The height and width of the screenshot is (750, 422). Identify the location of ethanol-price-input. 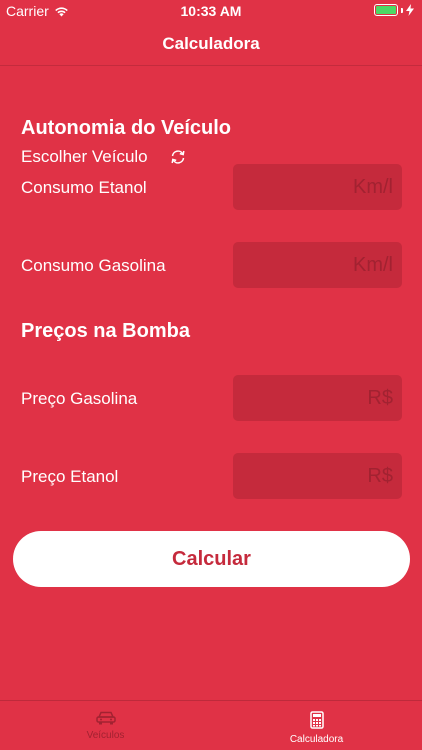
(317, 476).